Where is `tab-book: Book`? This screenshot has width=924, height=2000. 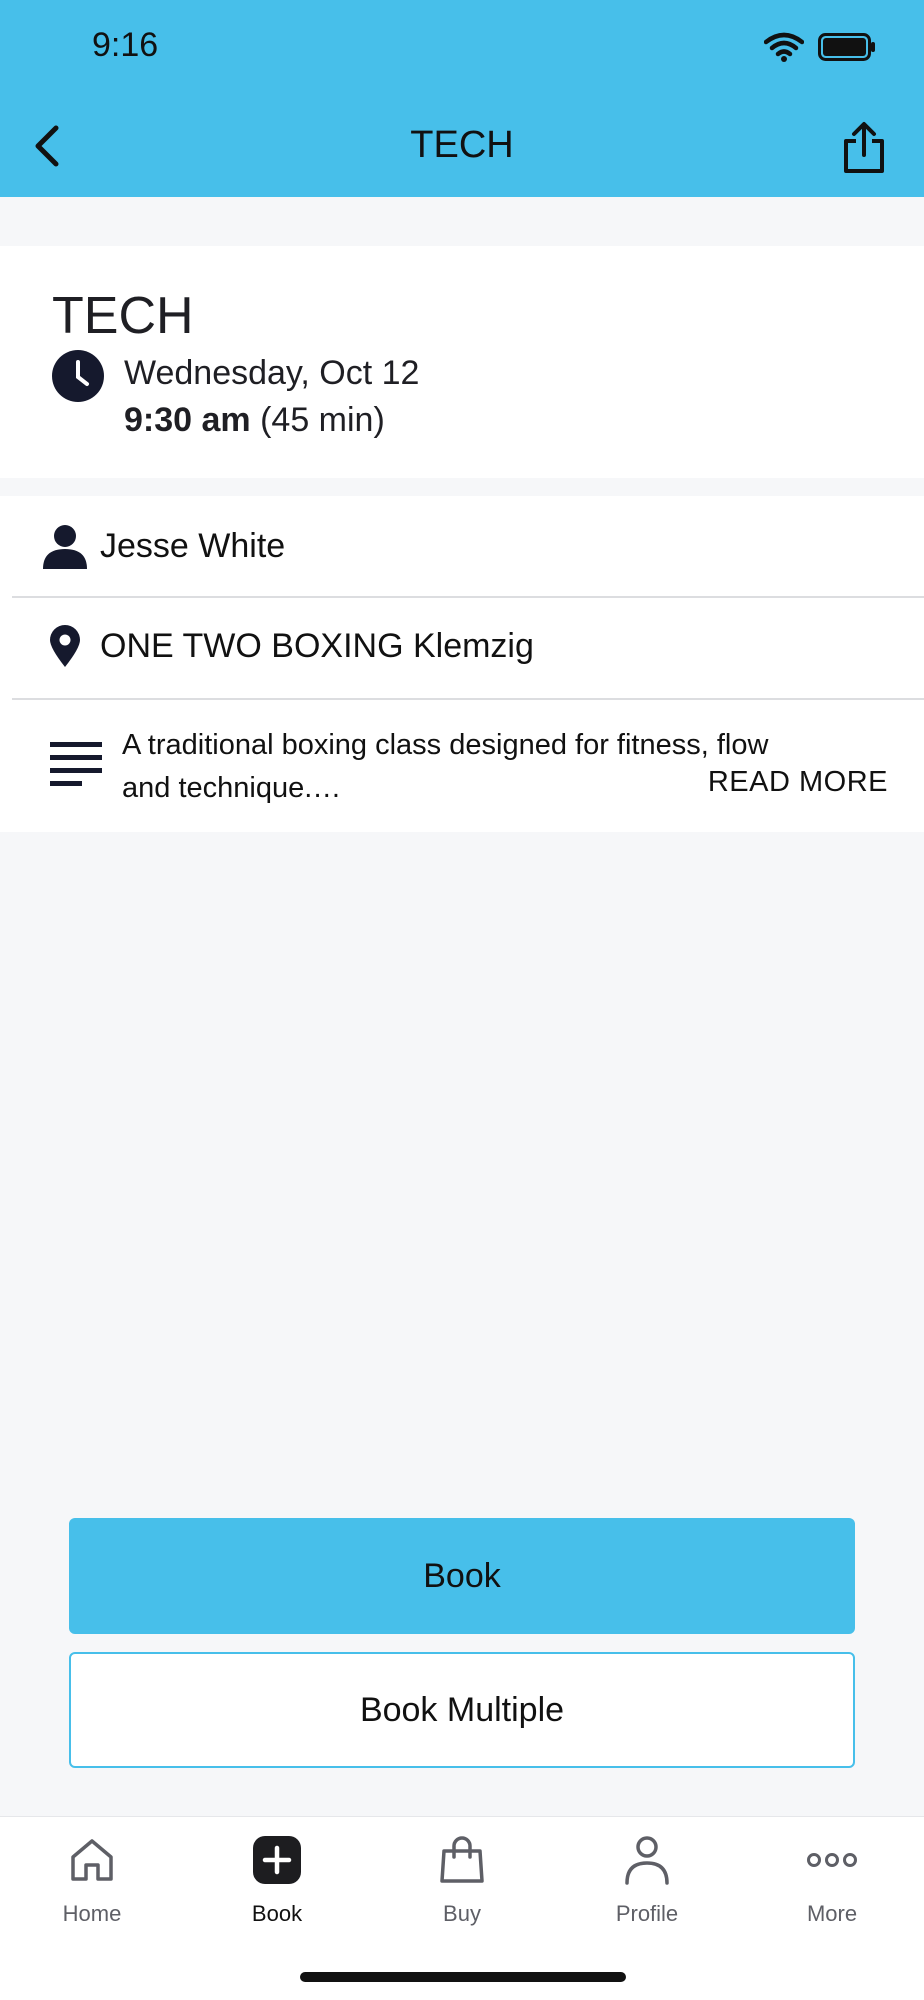
tab-book: Book is located at coordinates (277, 1888).